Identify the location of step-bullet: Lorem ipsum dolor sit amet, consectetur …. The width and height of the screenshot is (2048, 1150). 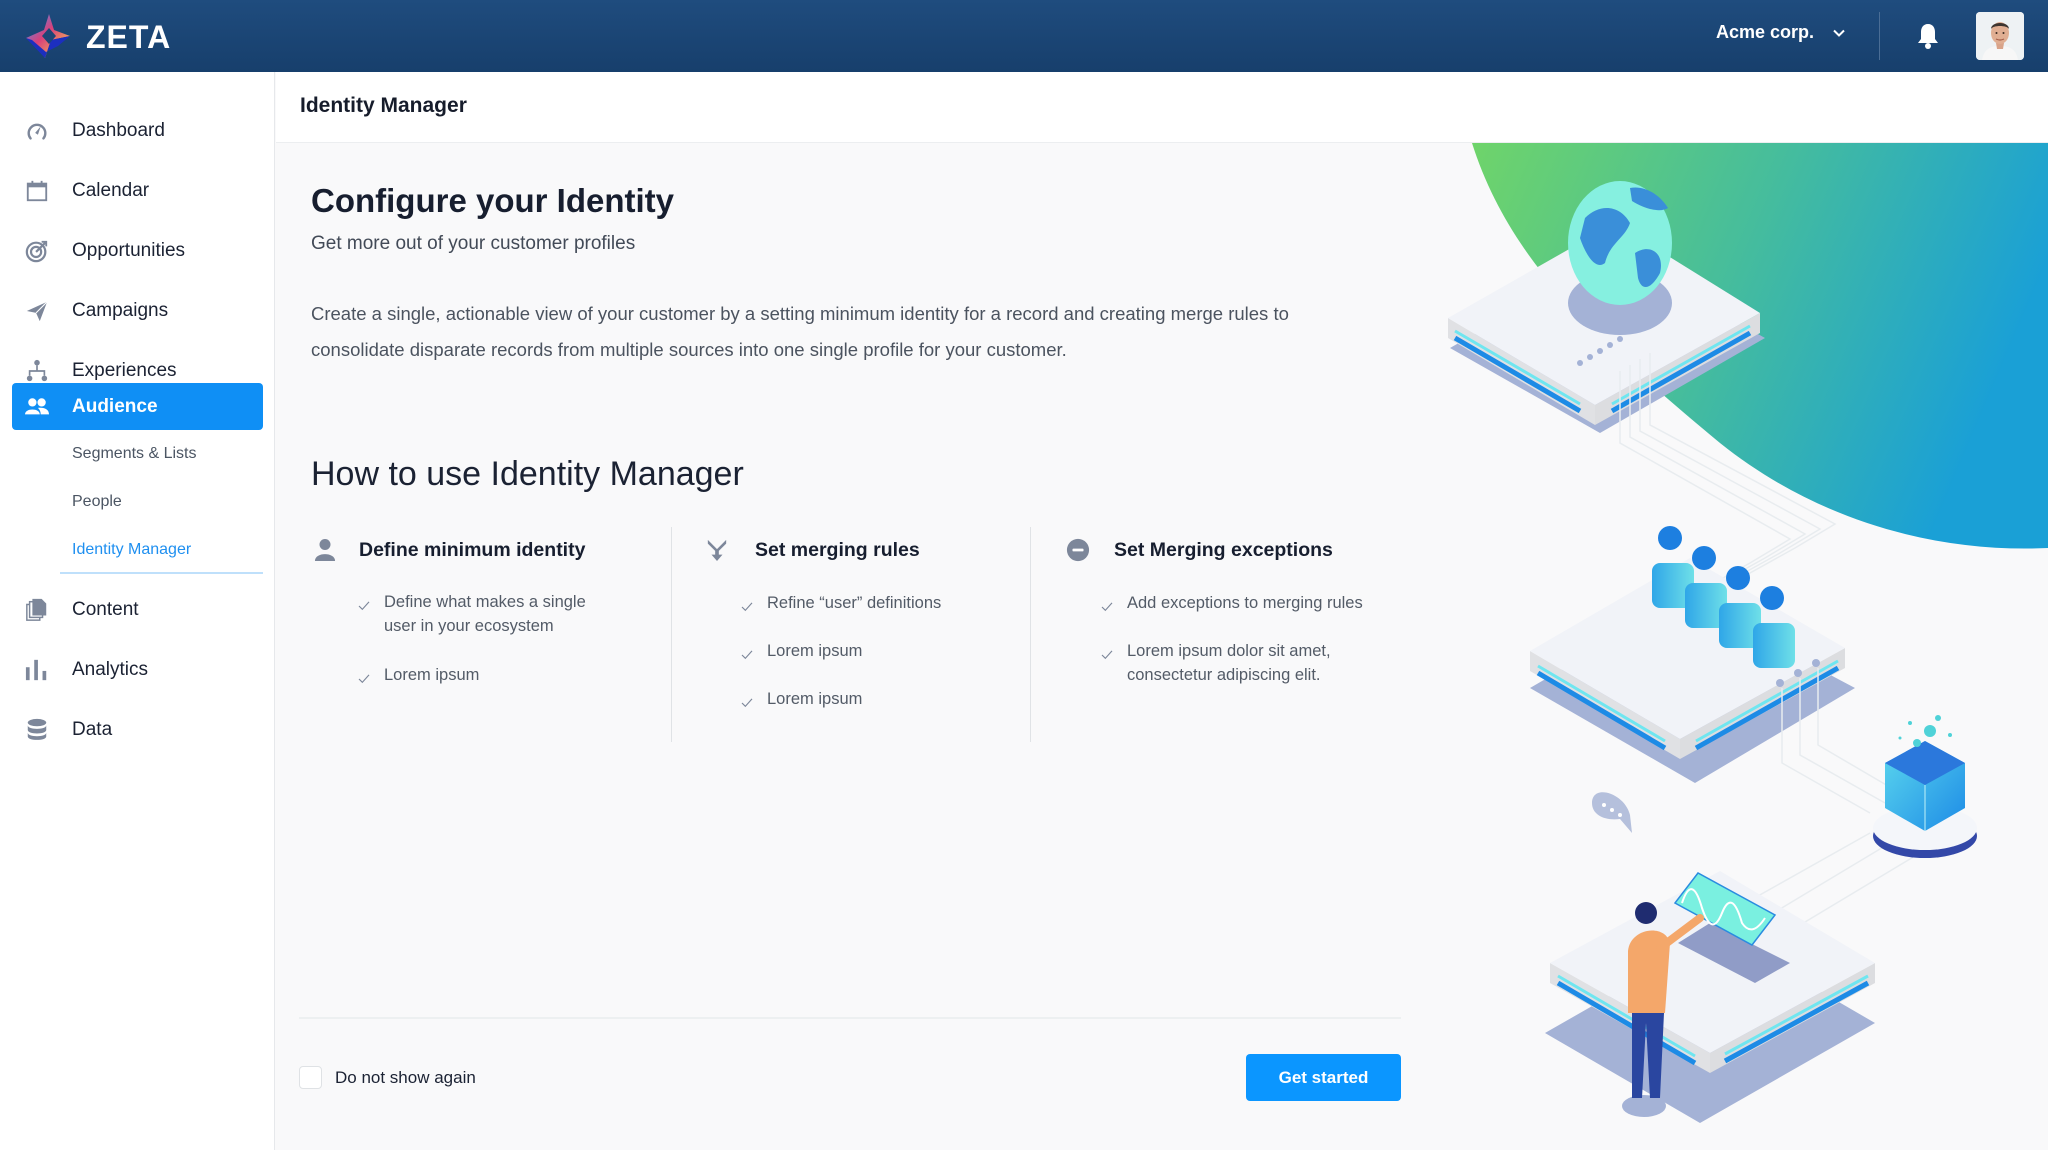
(1231, 663).